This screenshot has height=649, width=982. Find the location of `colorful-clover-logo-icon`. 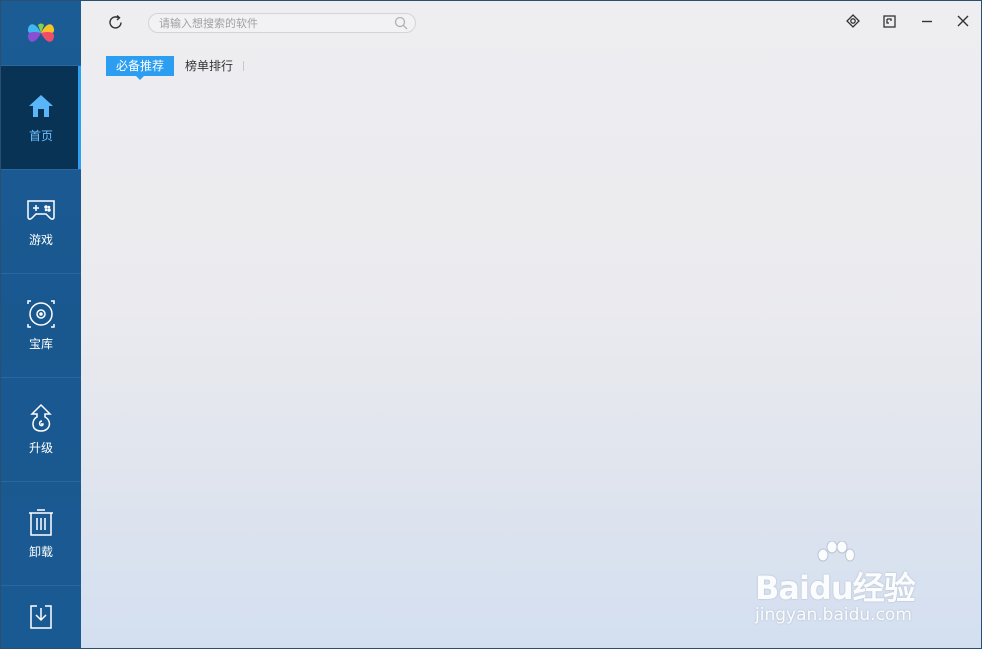

colorful-clover-logo-icon is located at coordinates (41, 32).